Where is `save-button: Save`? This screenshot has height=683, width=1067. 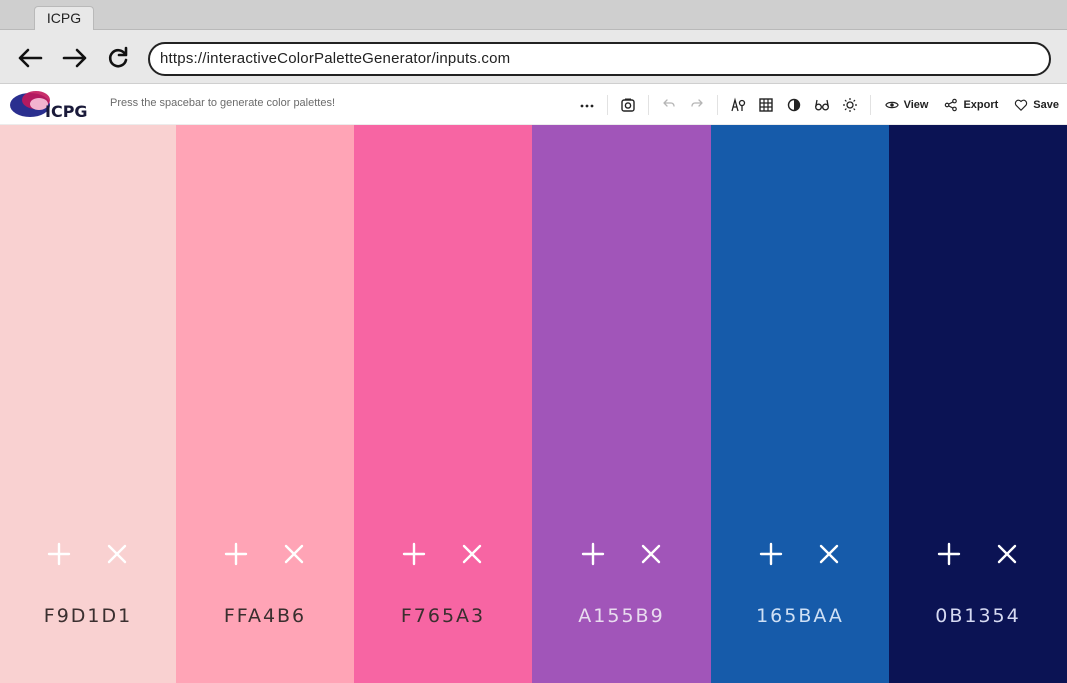
save-button: Save is located at coordinates (1036, 104).